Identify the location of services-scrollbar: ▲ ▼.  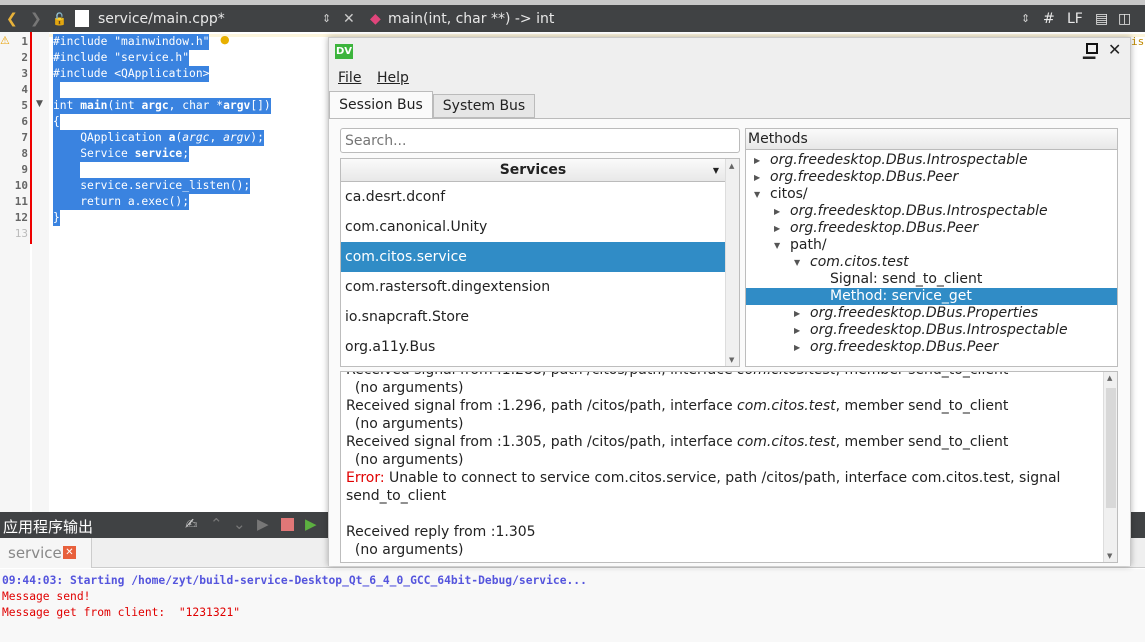
(732, 262).